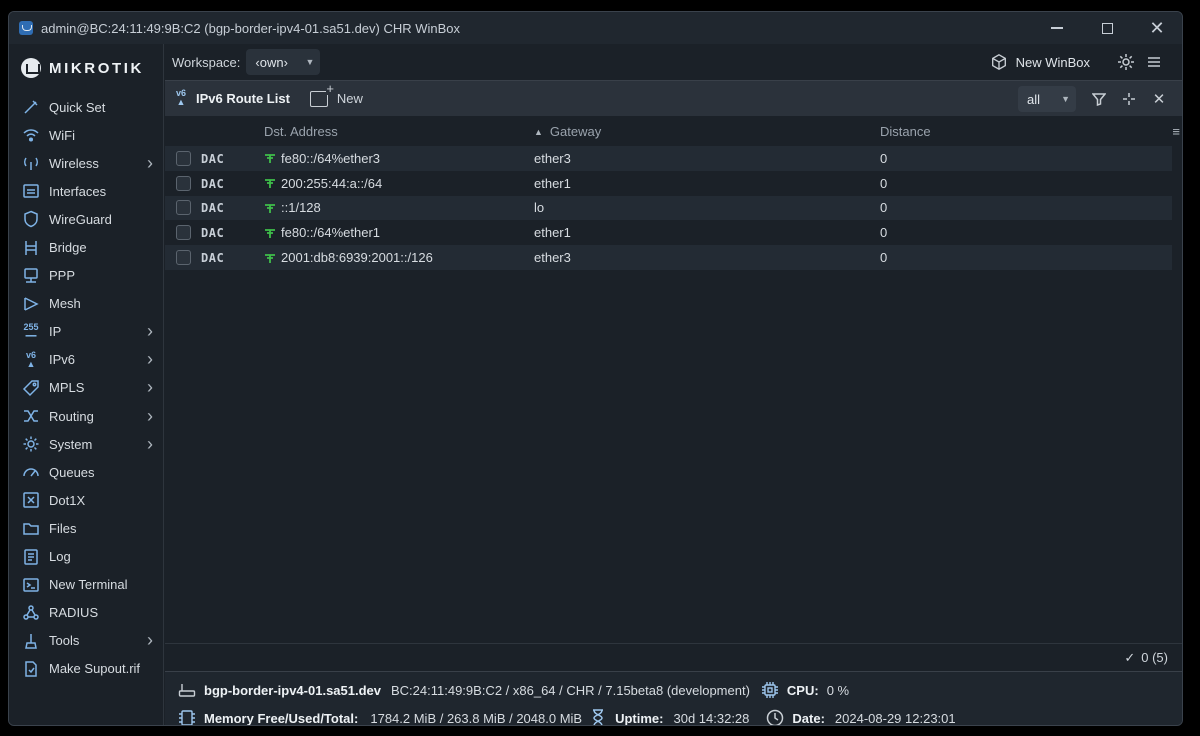 The image size is (1200, 736). What do you see at coordinates (668, 158) in the screenshot?
I see `table-row: DAC fe80::/64%ether3 ether3 0` at bounding box center [668, 158].